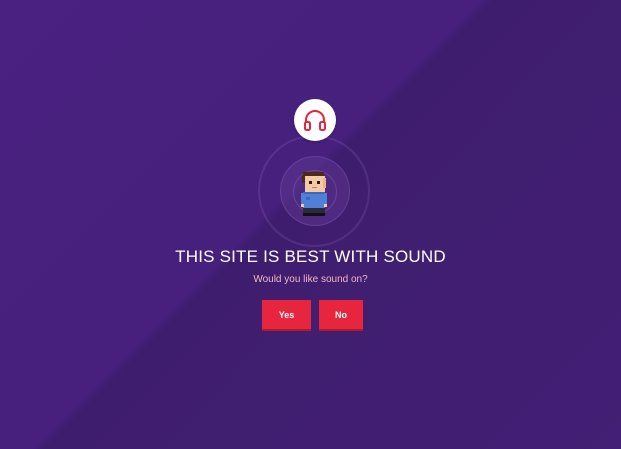  Describe the element at coordinates (310, 279) in the screenshot. I see `sound-question: Would you like sound on?` at that location.